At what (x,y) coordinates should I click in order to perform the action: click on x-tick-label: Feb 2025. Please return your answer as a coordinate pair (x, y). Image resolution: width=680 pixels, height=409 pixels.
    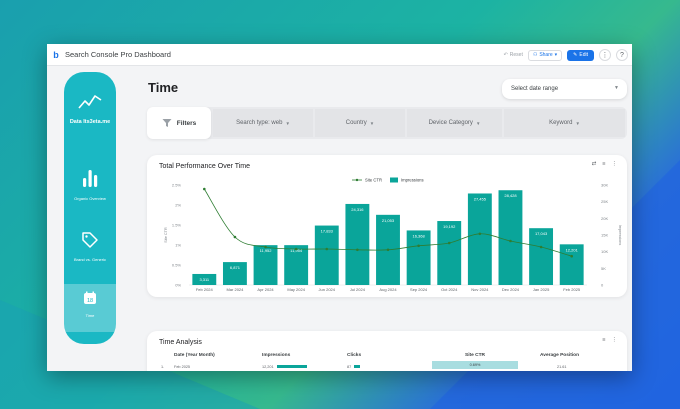
    Looking at the image, I should click on (572, 289).